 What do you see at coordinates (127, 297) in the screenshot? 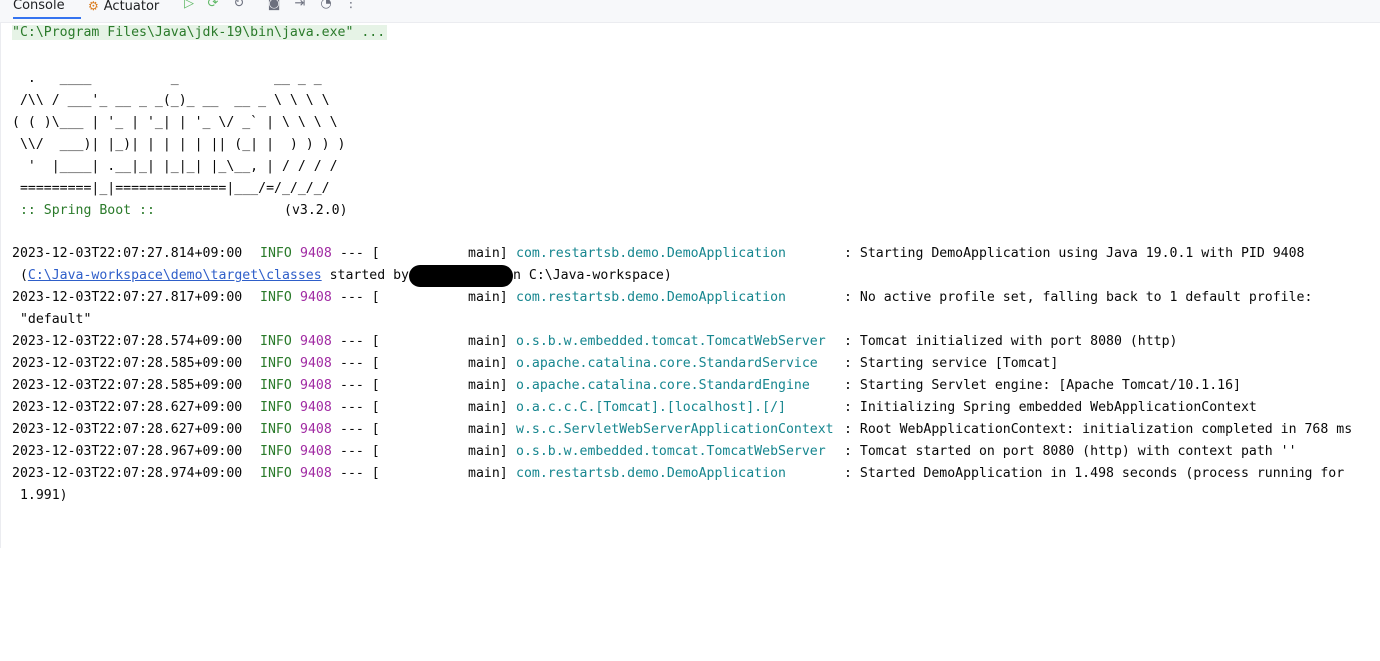
I see `log-timestamp: 2023-12-03T22:07:27.817+09:00` at bounding box center [127, 297].